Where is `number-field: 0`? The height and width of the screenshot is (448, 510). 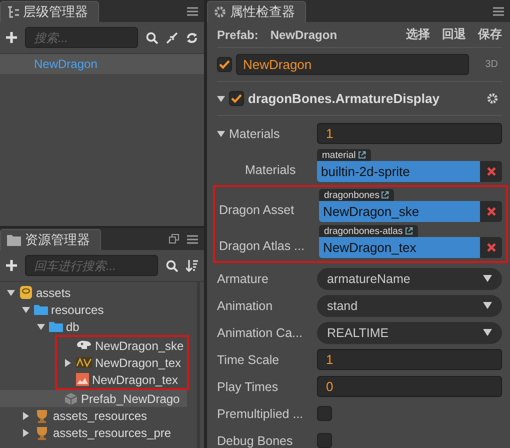
number-field: 0 is located at coordinates (409, 386).